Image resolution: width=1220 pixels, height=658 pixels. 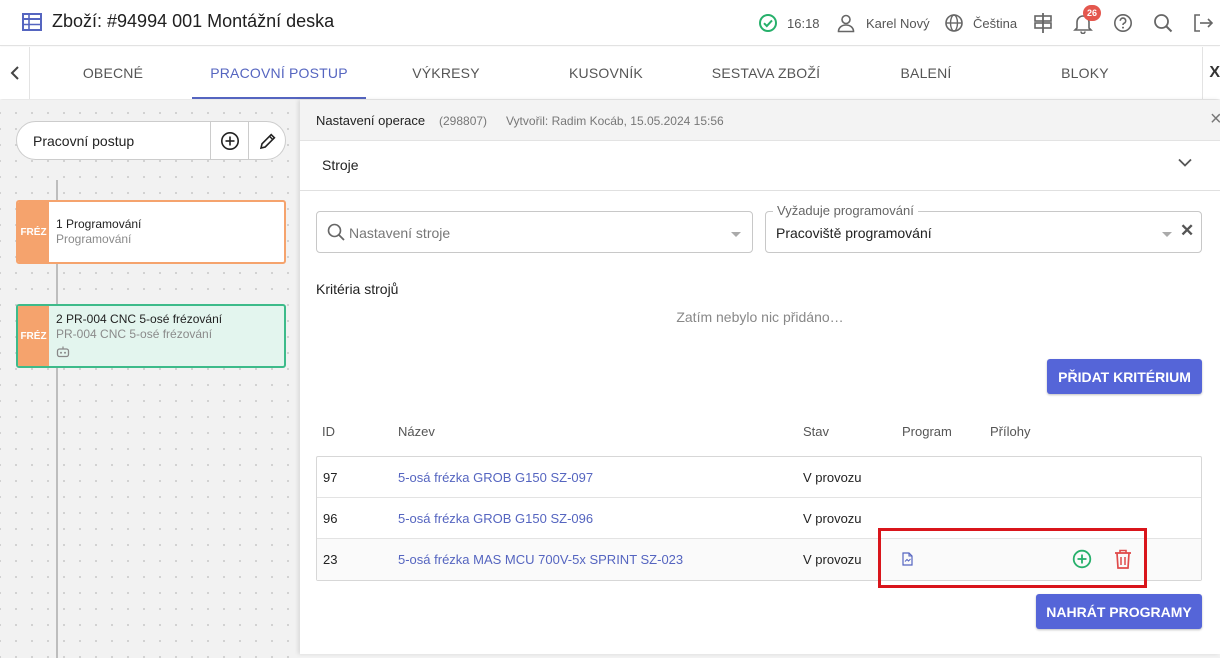 I want to click on operation-title: 2 PR-004 CNC 5-osé frézování, so click(x=139, y=319).